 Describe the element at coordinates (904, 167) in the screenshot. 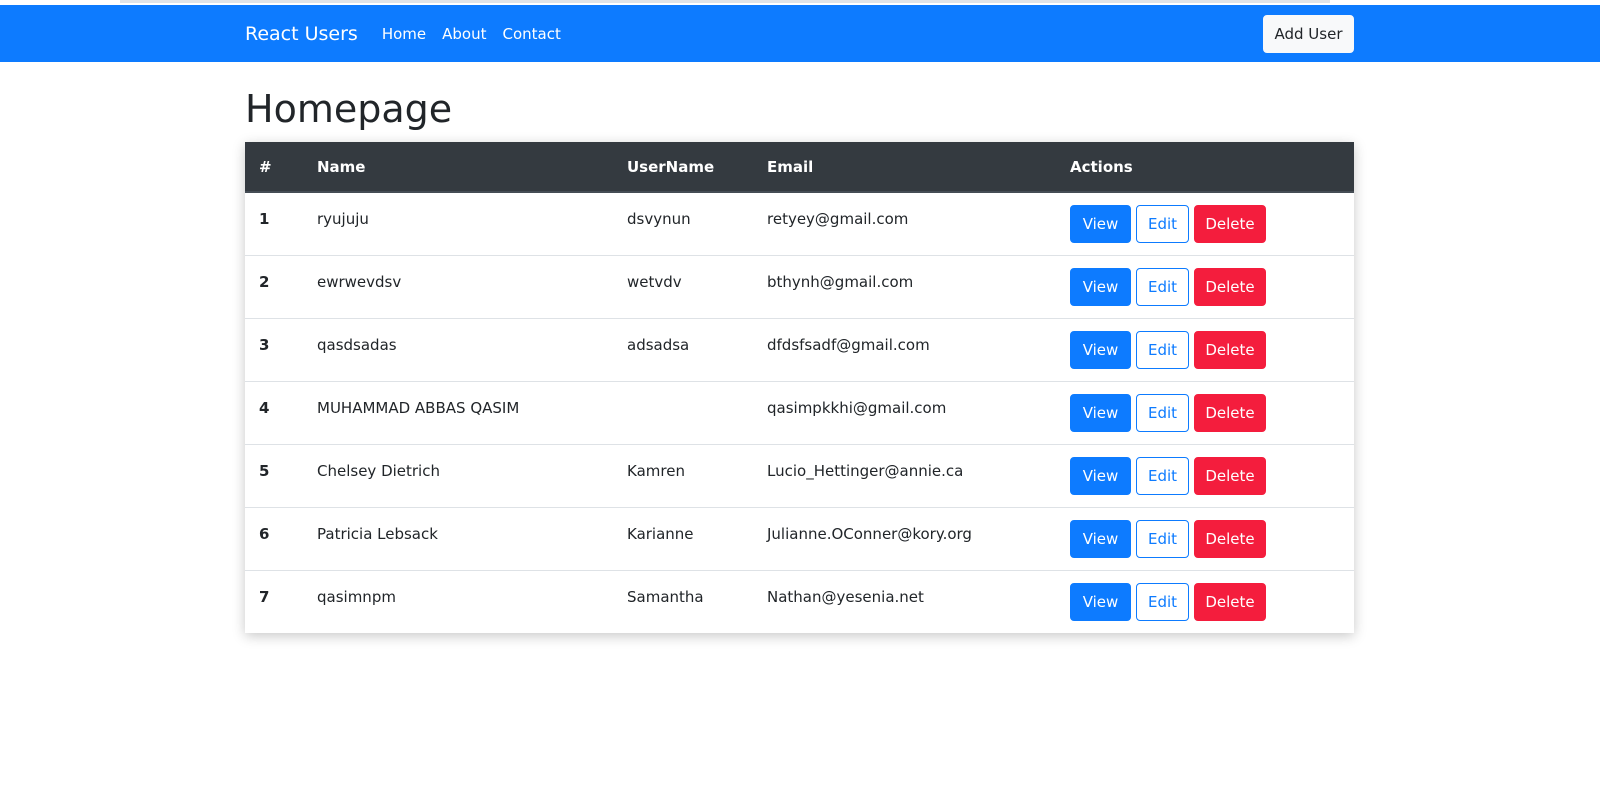

I see `header-email: Email` at that location.